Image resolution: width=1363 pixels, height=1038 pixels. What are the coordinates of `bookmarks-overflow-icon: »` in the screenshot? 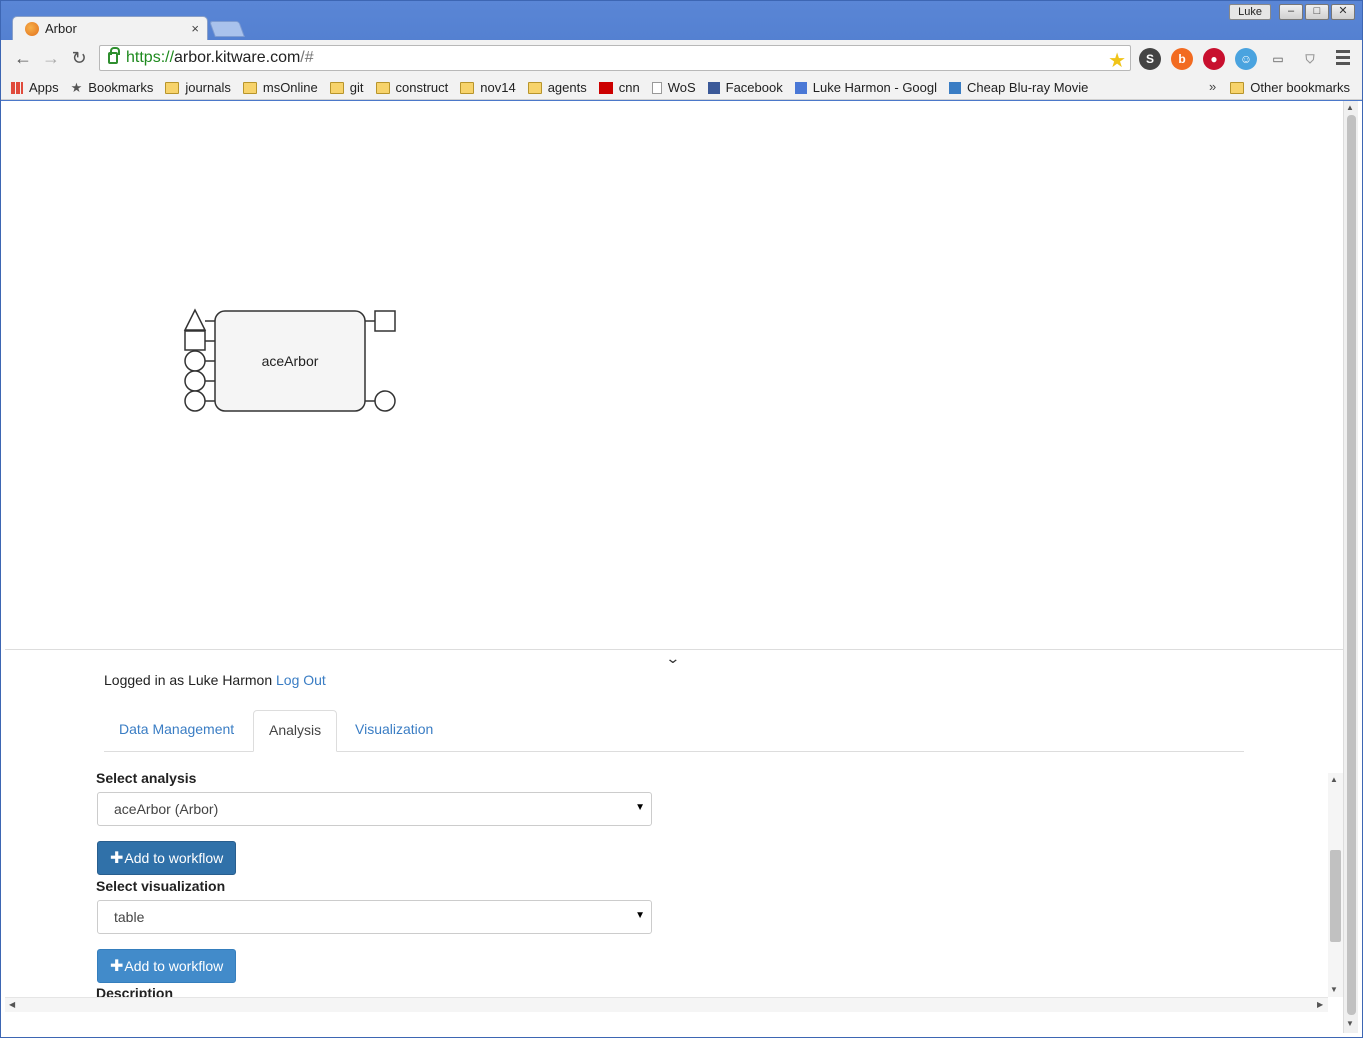 It's located at (1212, 86).